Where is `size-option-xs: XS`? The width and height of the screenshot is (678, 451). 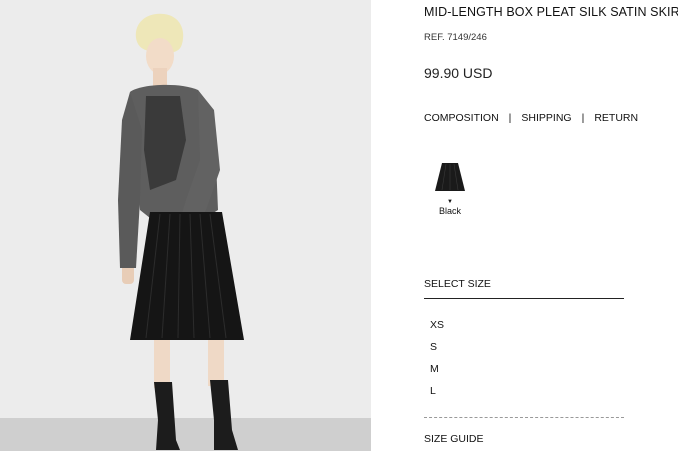
size-option-xs: XS is located at coordinates (437, 329).